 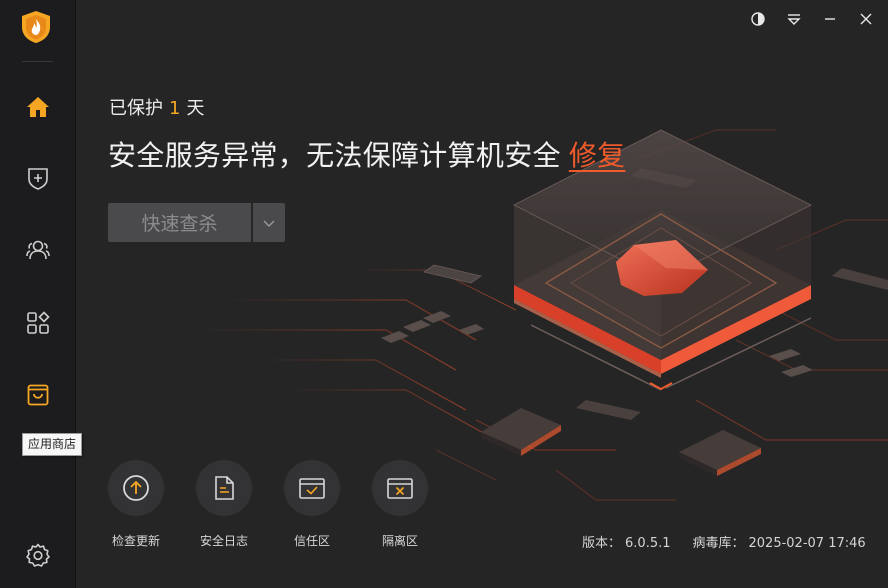 I want to click on close-icon, so click(x=866, y=19).